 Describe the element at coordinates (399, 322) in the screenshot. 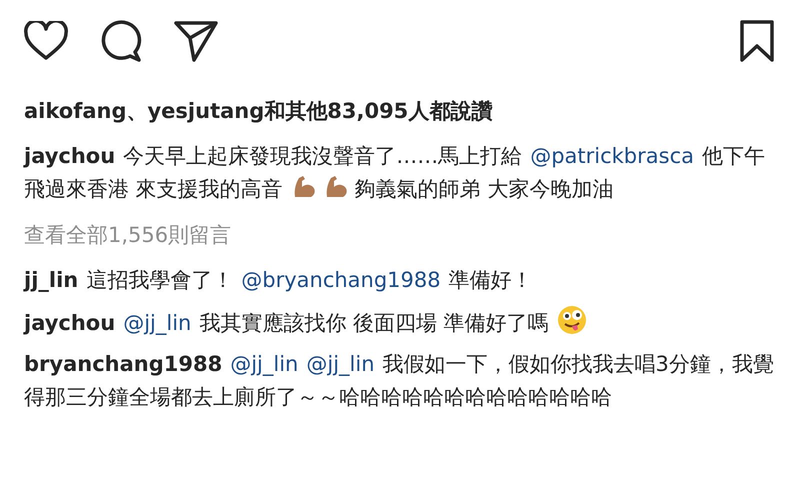

I see `comment-text: jaychou @jj_lin 我其實應該找你 後面四場 準備好了嗎` at that location.